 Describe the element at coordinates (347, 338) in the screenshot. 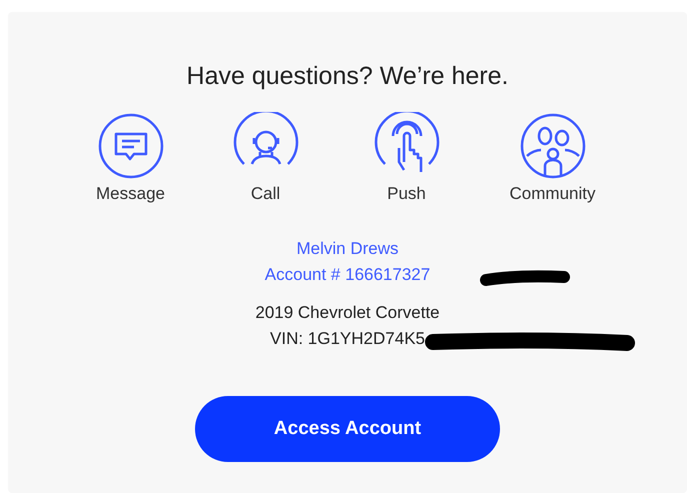

I see `vin-text: VIN: 1G1YH2D74K5` at that location.